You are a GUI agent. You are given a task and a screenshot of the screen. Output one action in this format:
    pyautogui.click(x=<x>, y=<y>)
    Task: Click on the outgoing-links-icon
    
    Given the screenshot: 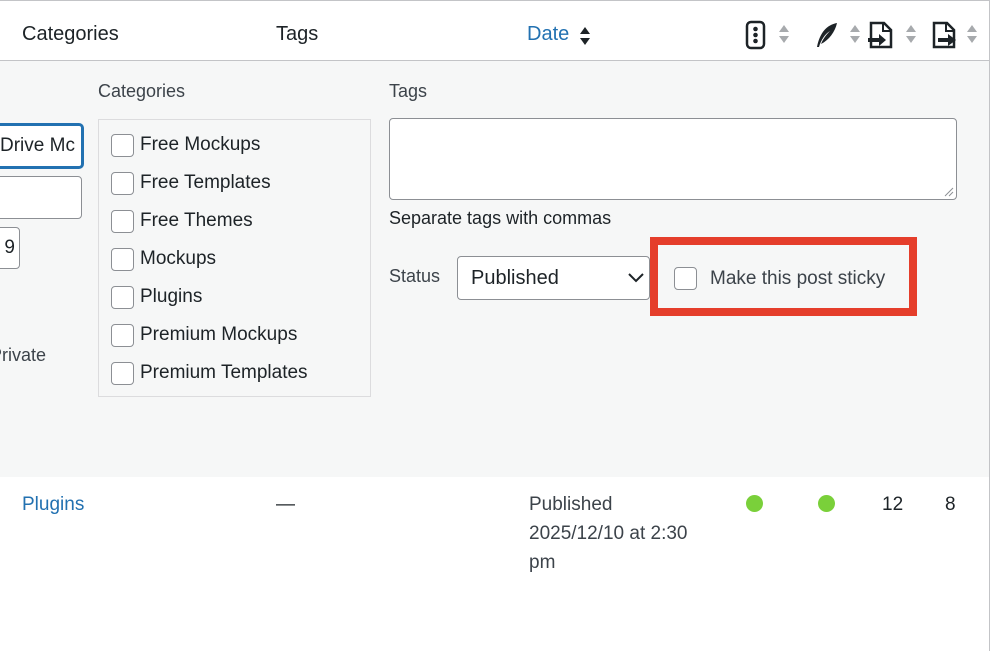 What is the action you would take?
    pyautogui.click(x=944, y=35)
    